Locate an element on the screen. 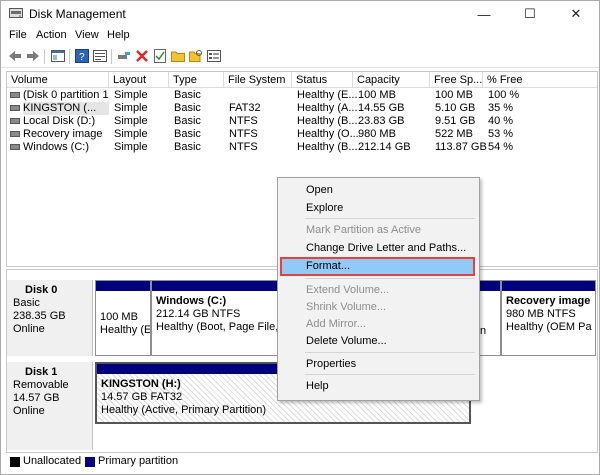 This screenshot has height=475, width=600. legend: Unallocated Primary partition is located at coordinates (301, 462).